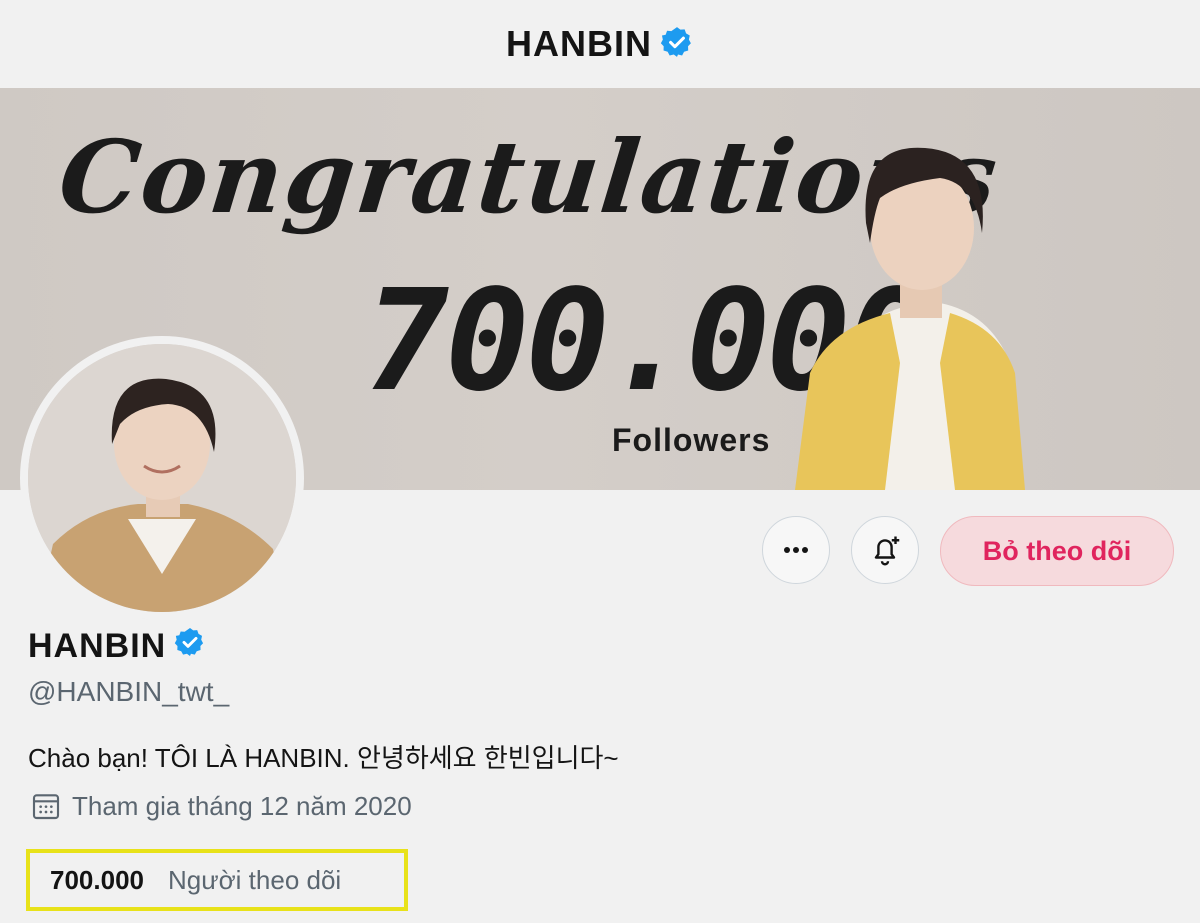 The image size is (1200, 923). What do you see at coordinates (910, 318) in the screenshot?
I see `banner-person-photo` at bounding box center [910, 318].